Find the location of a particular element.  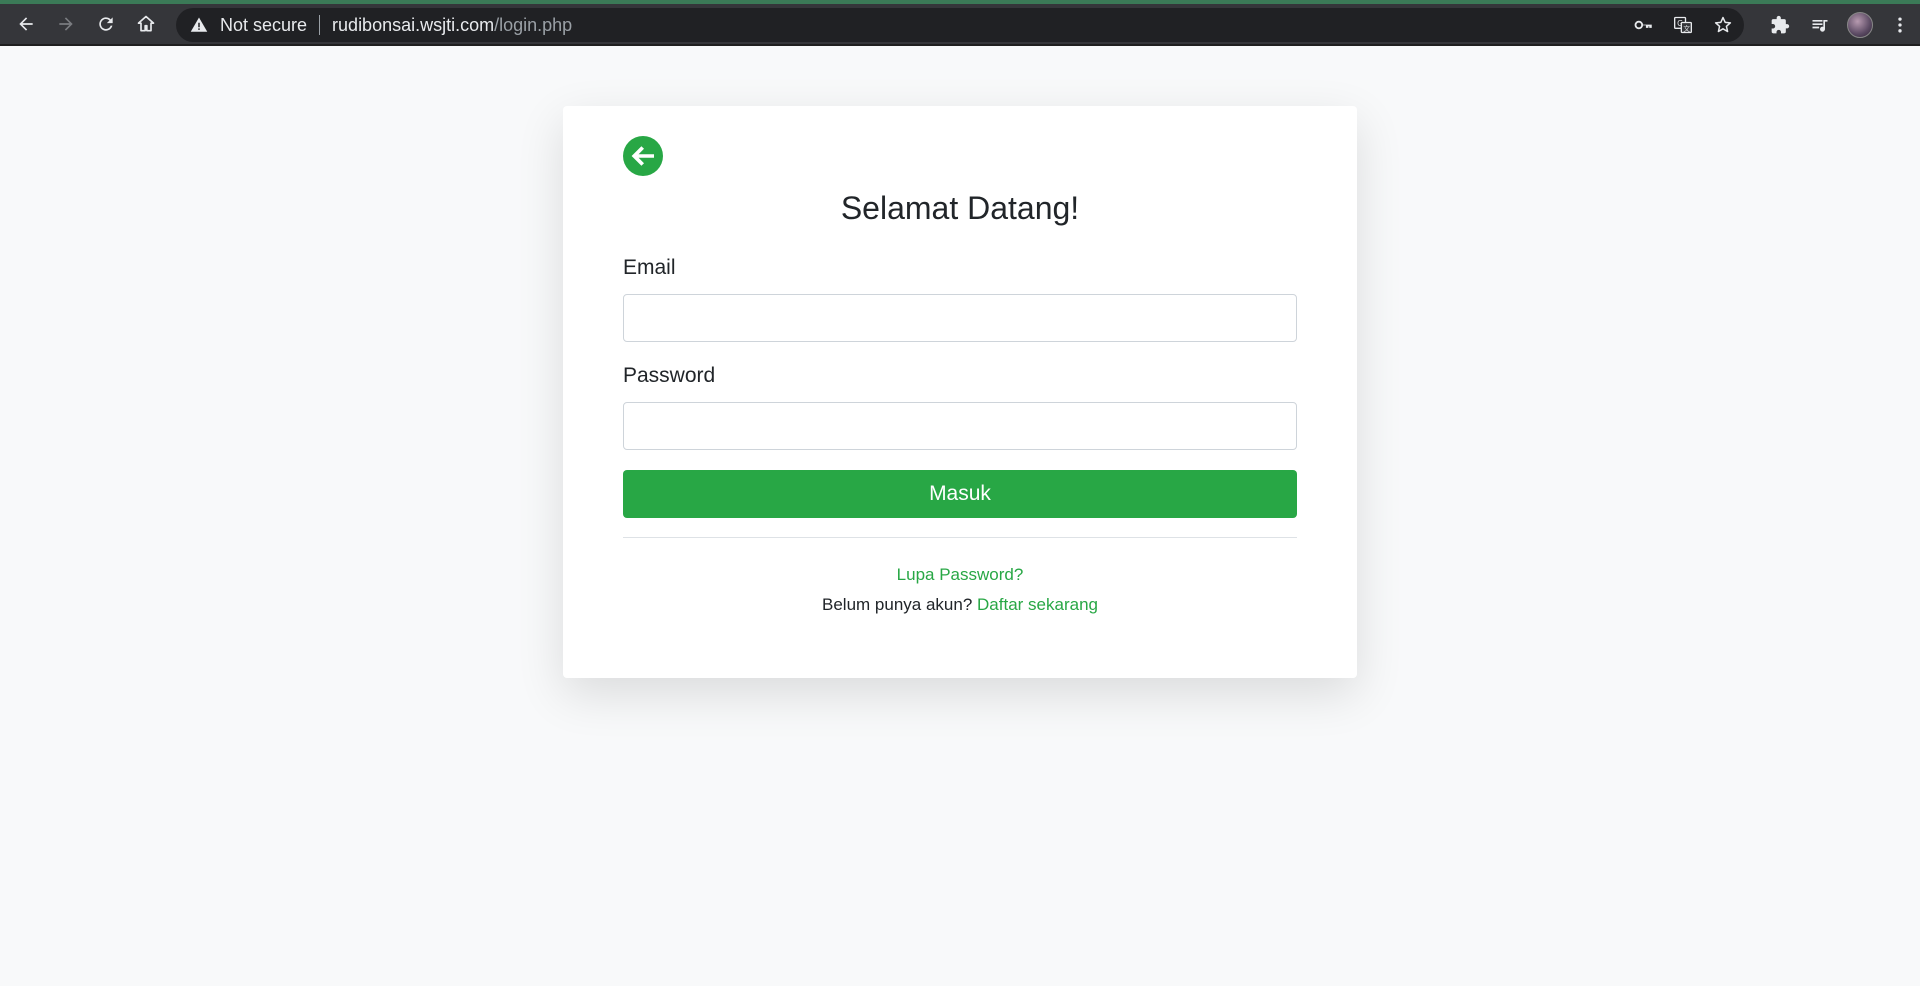

reload-icon is located at coordinates (106, 24).